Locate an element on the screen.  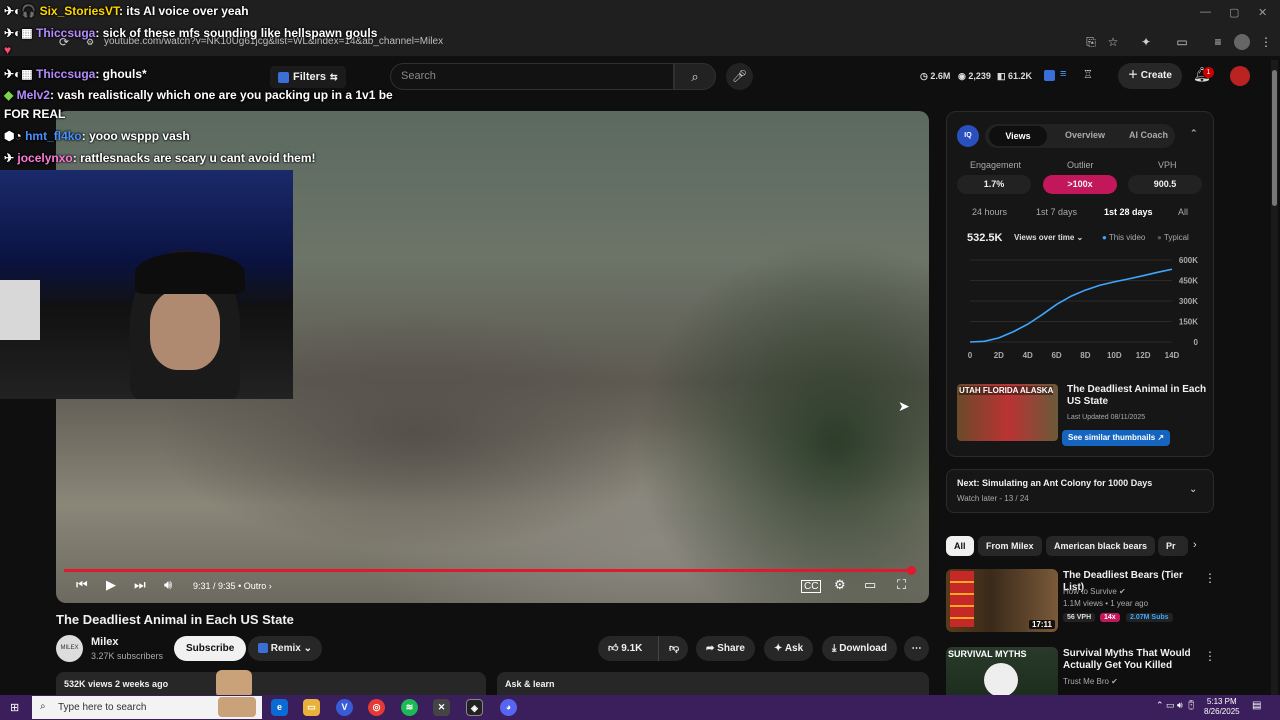
views-over-time-dropdown: Views over time ⌄ is located at coordinates (1048, 237).